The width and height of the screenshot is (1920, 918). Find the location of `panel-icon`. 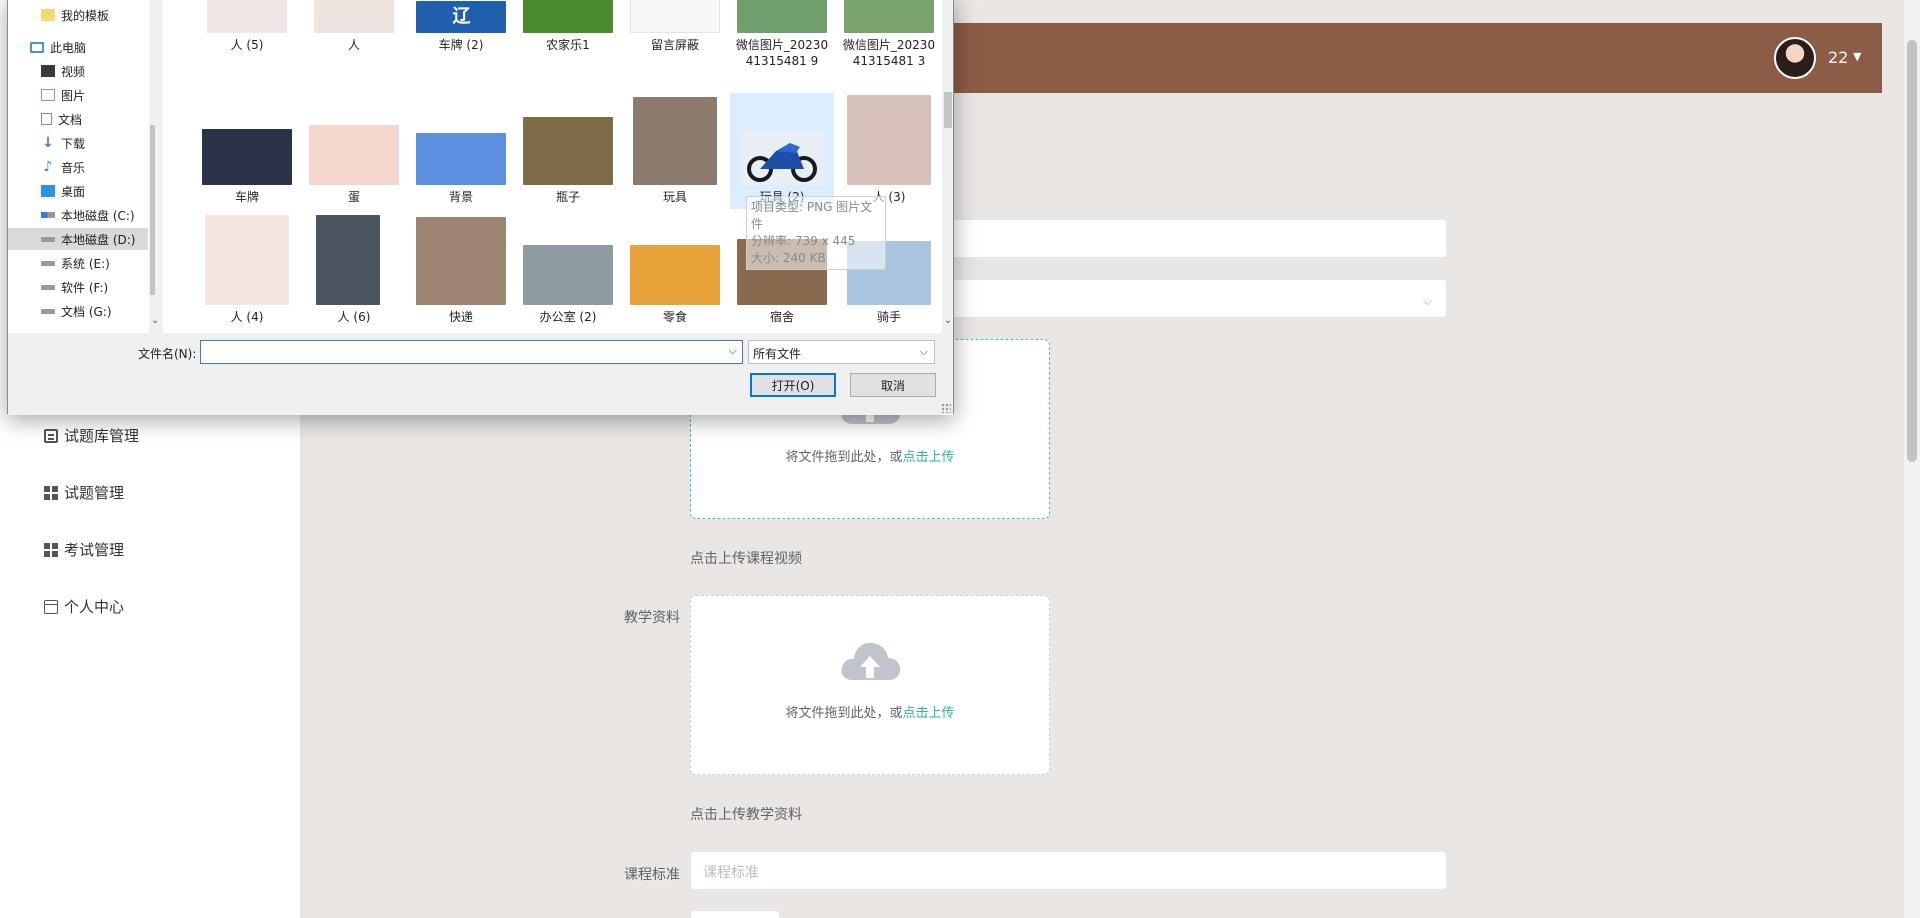

panel-icon is located at coordinates (51, 606).